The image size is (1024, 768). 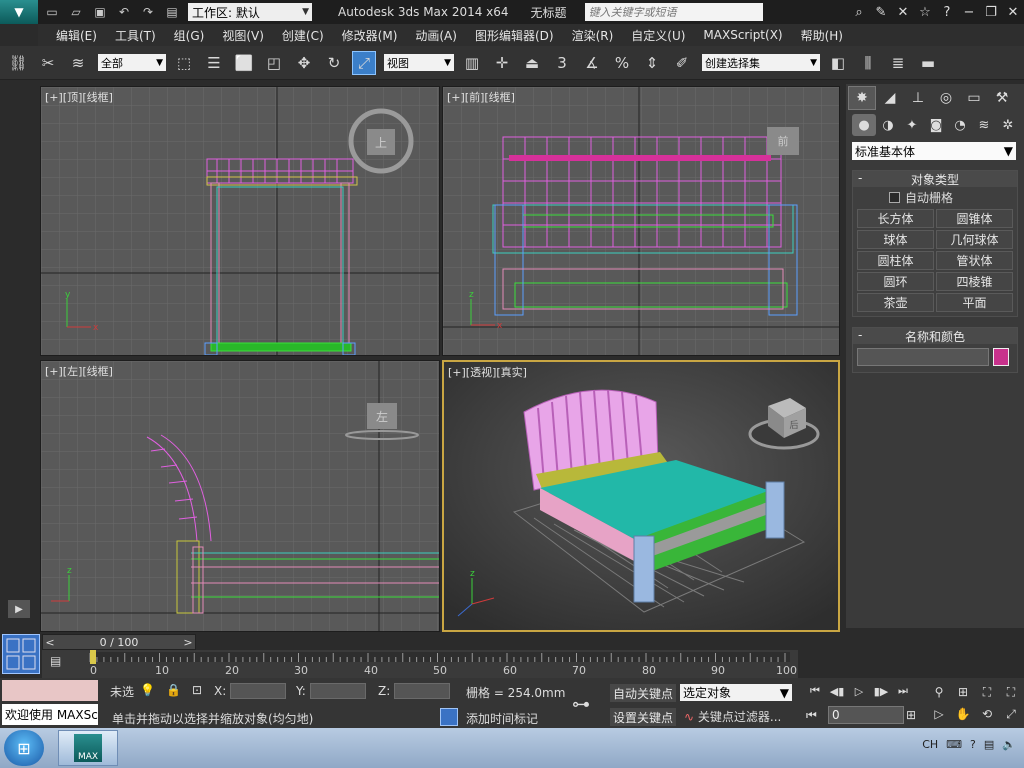 I want to click on next-key-icon: ▮▶, so click(x=881, y=691).